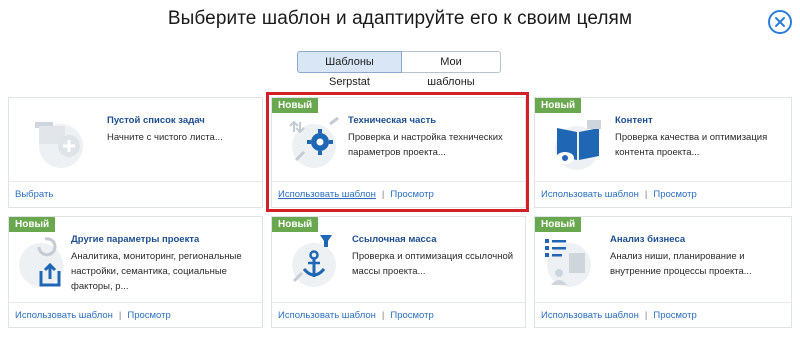 This screenshot has height=345, width=800. Describe the element at coordinates (392, 120) in the screenshot. I see `card-title: Техническая часть` at that location.